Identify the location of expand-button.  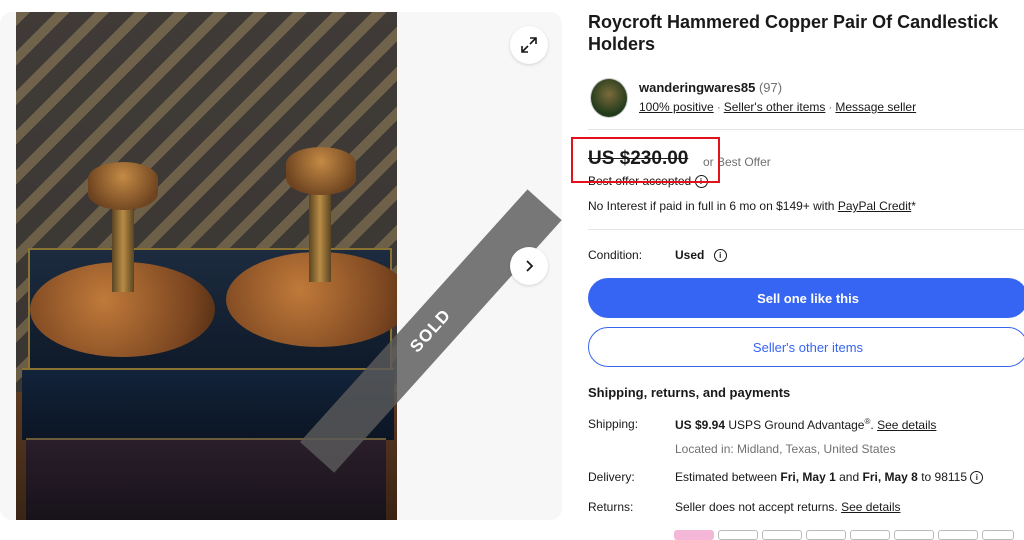
(529, 45).